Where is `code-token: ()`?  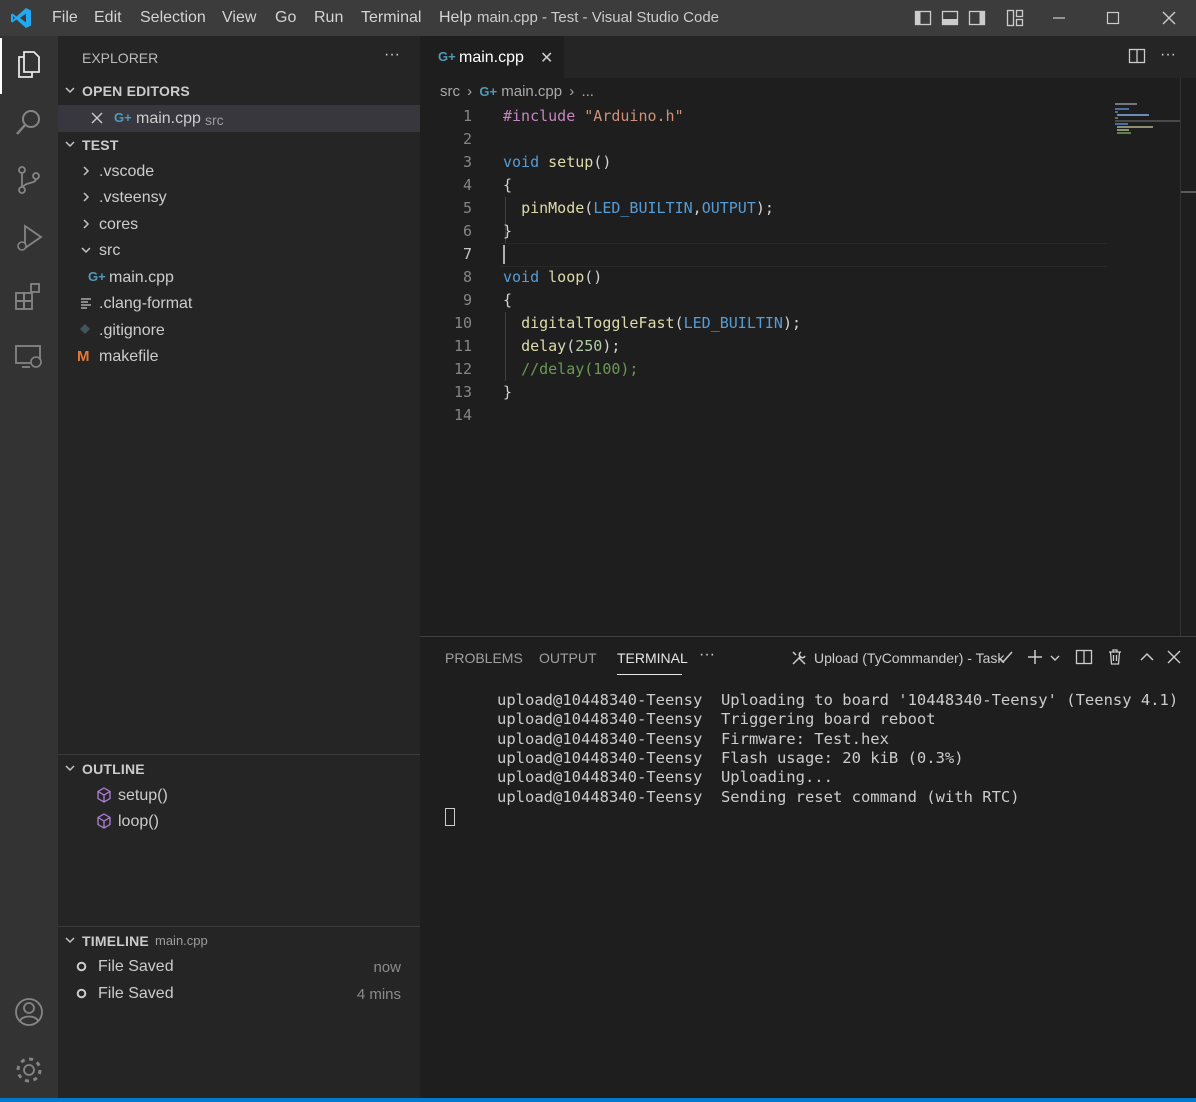
code-token: () is located at coordinates (602, 162).